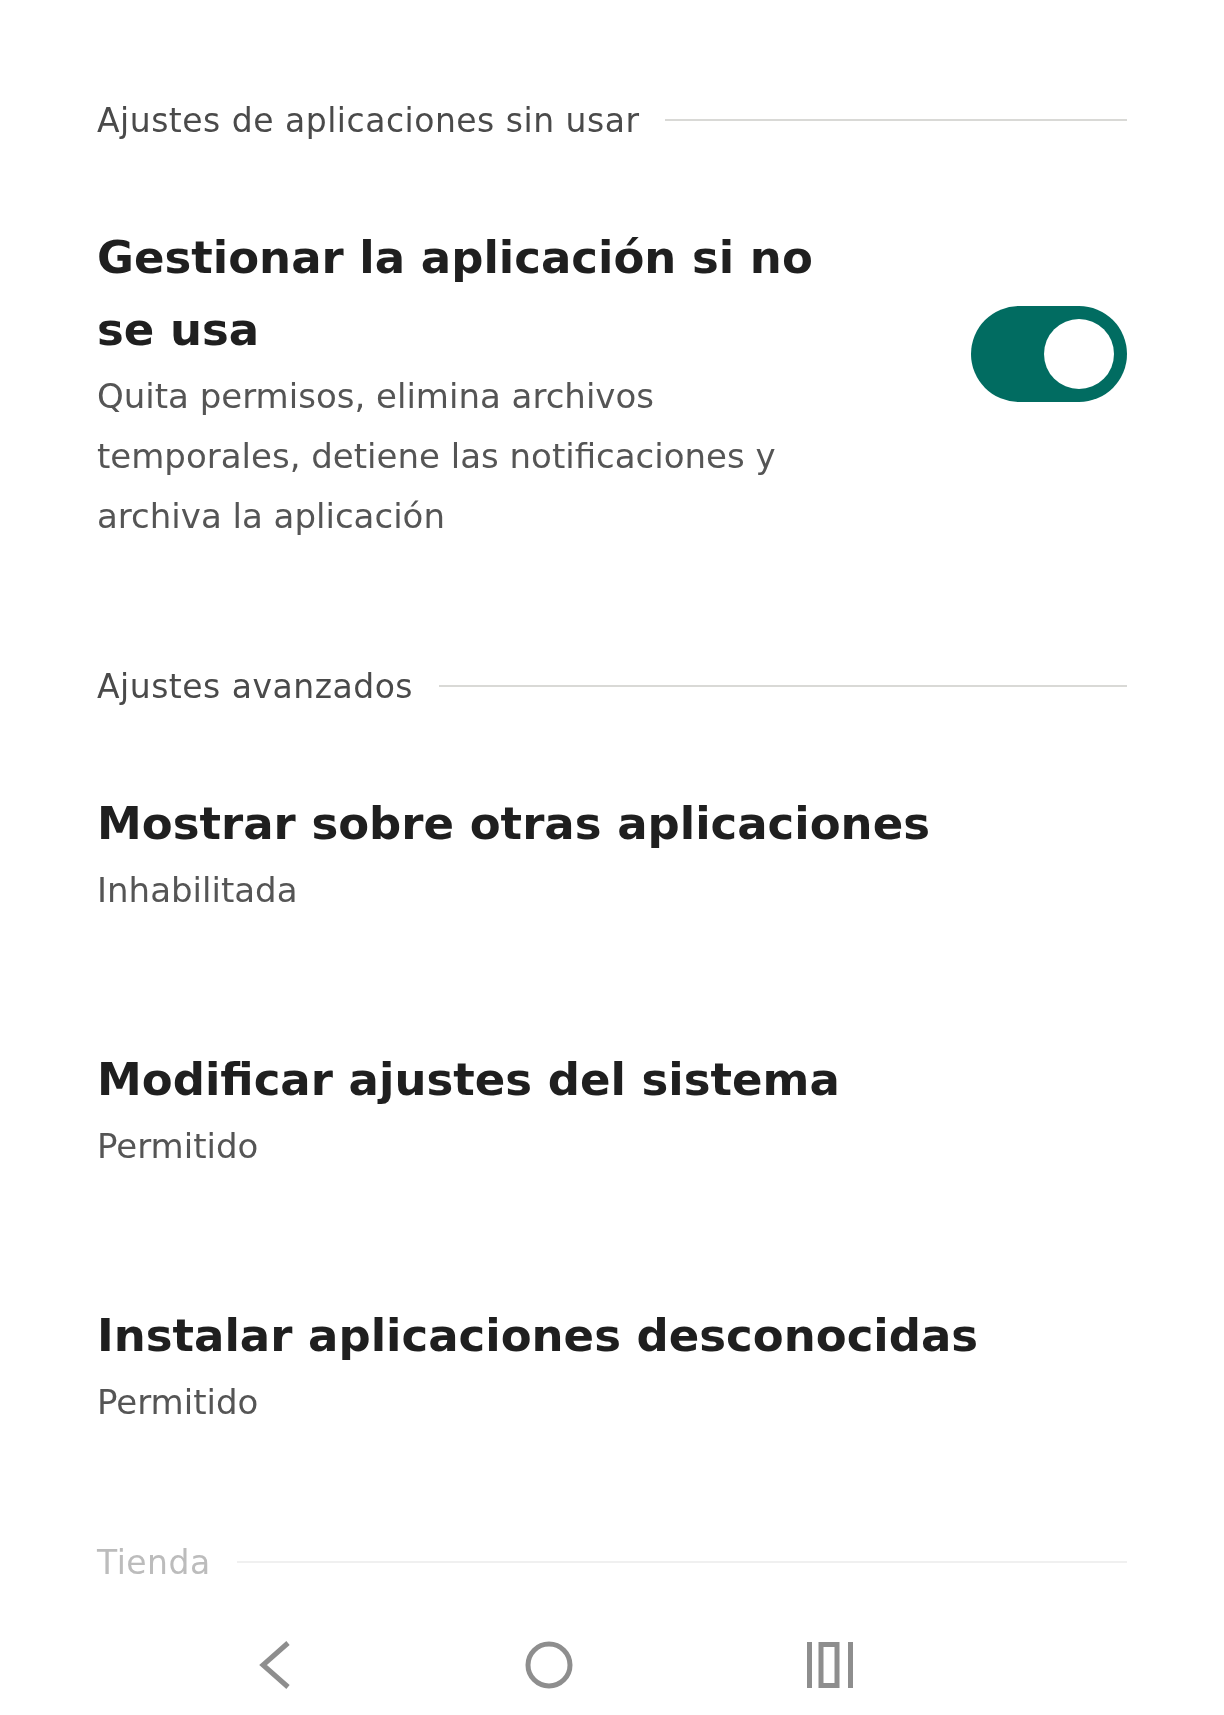  What do you see at coordinates (514, 824) in the screenshot?
I see `setting-title: Mostrar sobre otras aplicaciones` at bounding box center [514, 824].